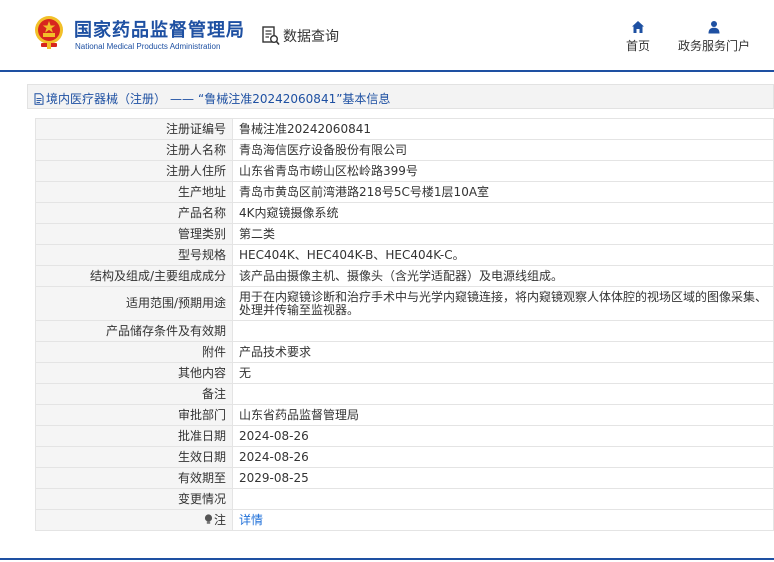  Describe the element at coordinates (49, 32) in the screenshot. I see `national-emblem-icon` at that location.